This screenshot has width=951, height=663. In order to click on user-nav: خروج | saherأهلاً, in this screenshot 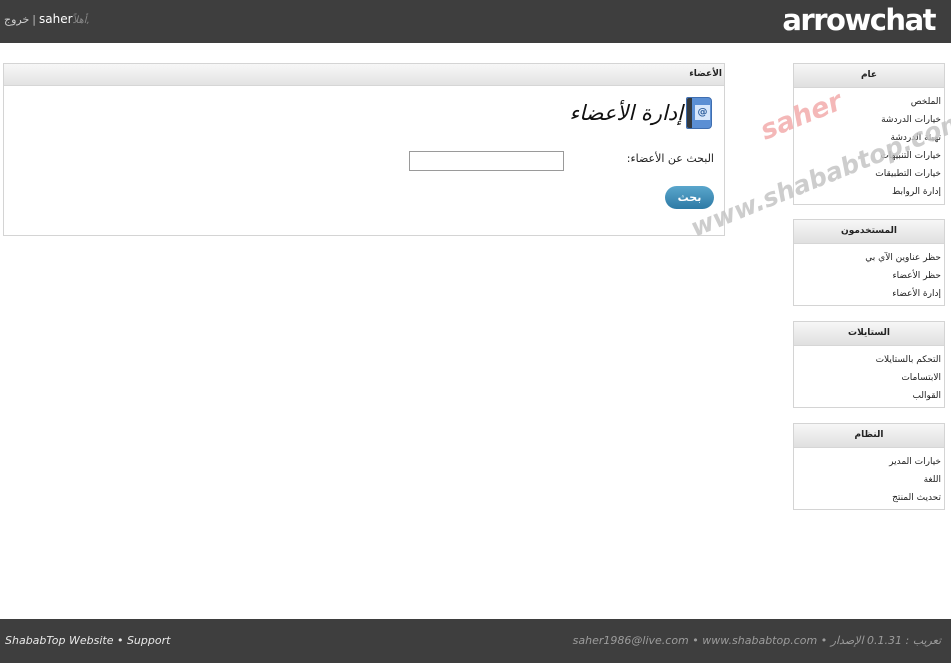, I will do `click(47, 19)`.